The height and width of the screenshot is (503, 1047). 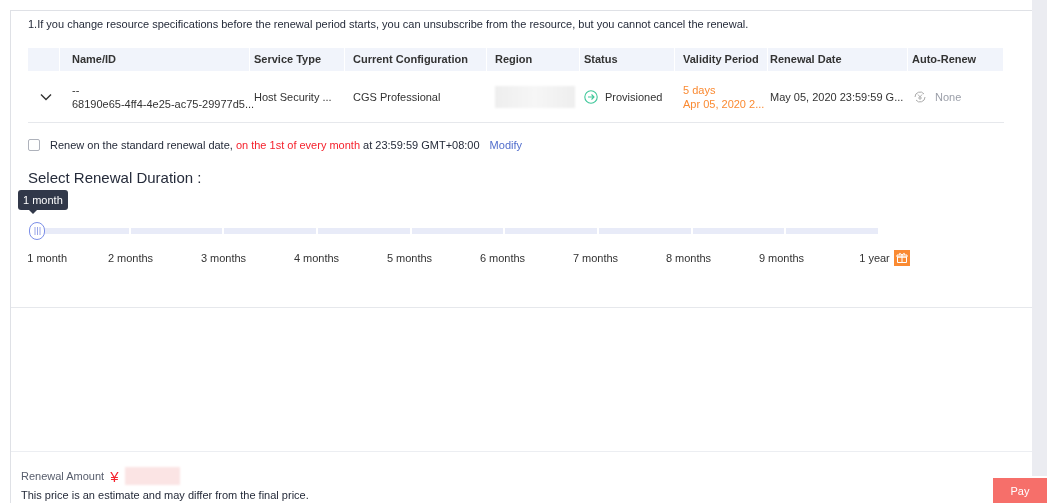 What do you see at coordinates (634, 96) in the screenshot?
I see `status-text: Provisioned` at bounding box center [634, 96].